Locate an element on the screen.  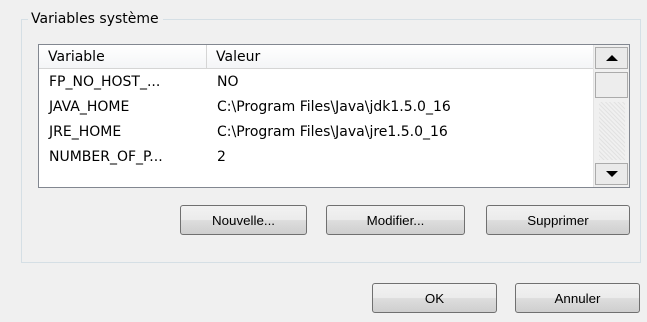
row-variable-value: C:\Program Files\Java\jdk1.5.0_16 is located at coordinates (334, 107).